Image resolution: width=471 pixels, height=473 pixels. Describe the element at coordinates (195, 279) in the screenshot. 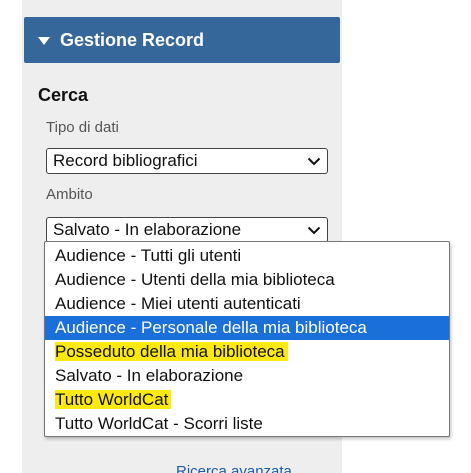

I see `option-label: Audience - Utenti della mia biblioteca` at that location.